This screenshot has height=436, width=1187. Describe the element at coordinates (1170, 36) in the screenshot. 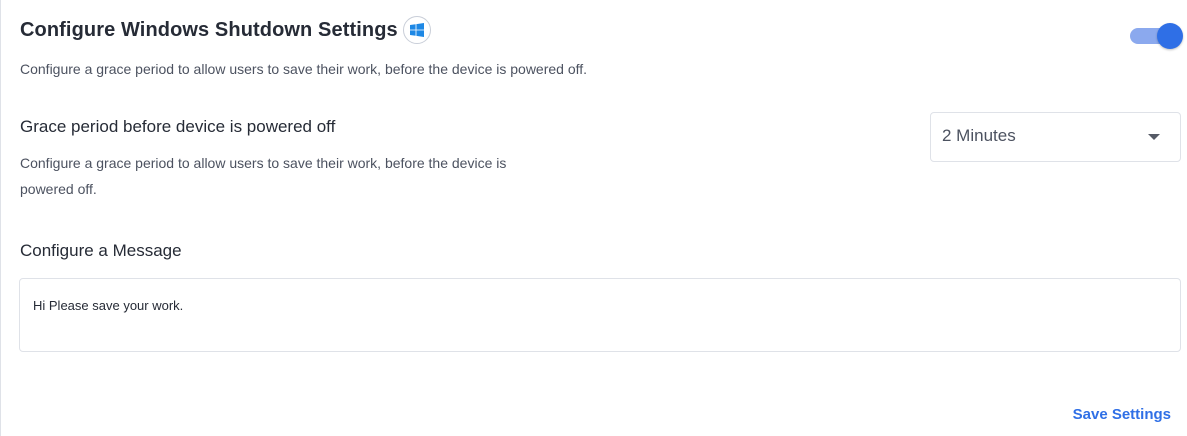

I see `toggle-knob` at that location.